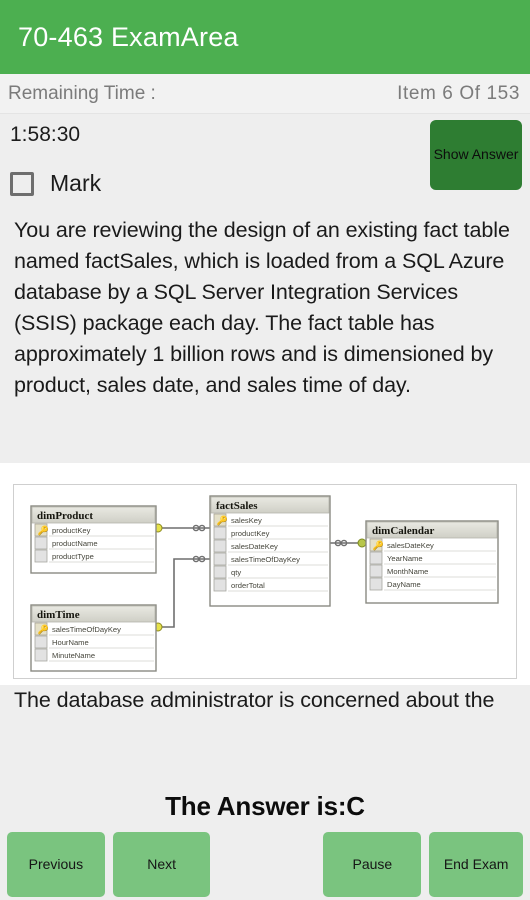  Describe the element at coordinates (403, 531) in the screenshot. I see `svg-text: dimCalendar` at that location.